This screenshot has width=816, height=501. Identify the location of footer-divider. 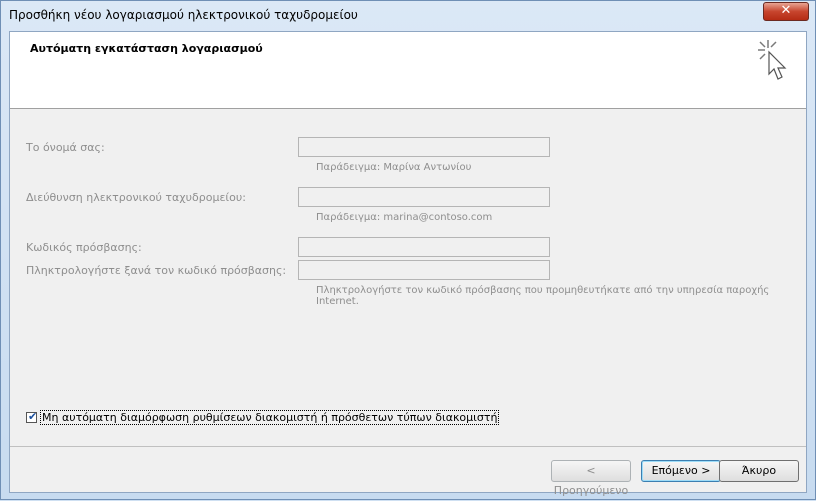
(408, 446).